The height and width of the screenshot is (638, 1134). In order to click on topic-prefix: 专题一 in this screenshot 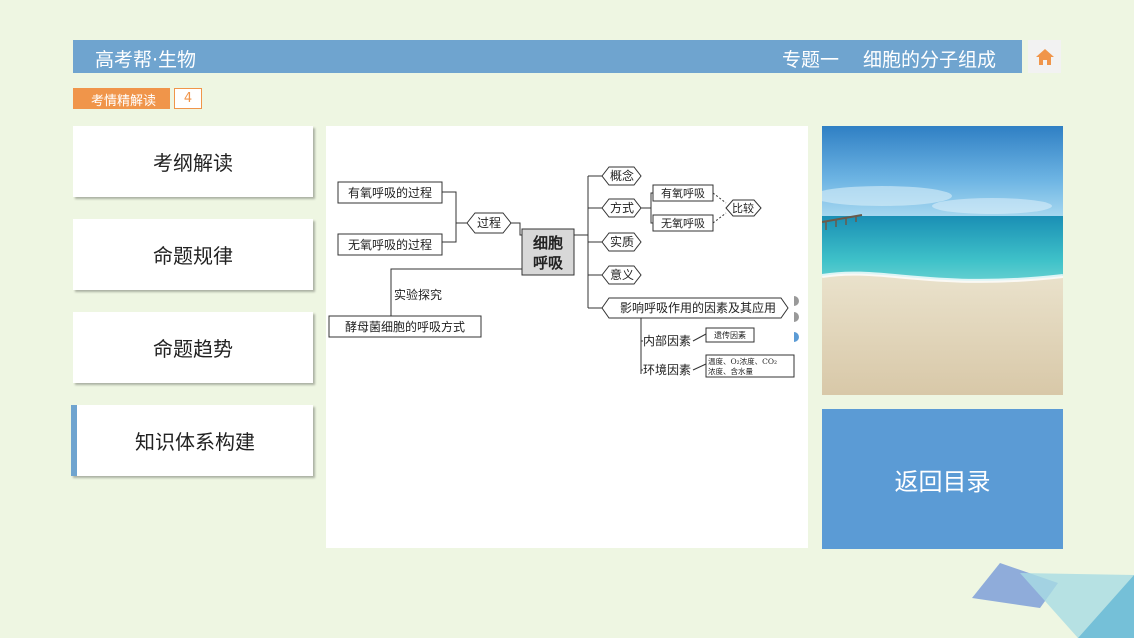, I will do `click(810, 60)`.